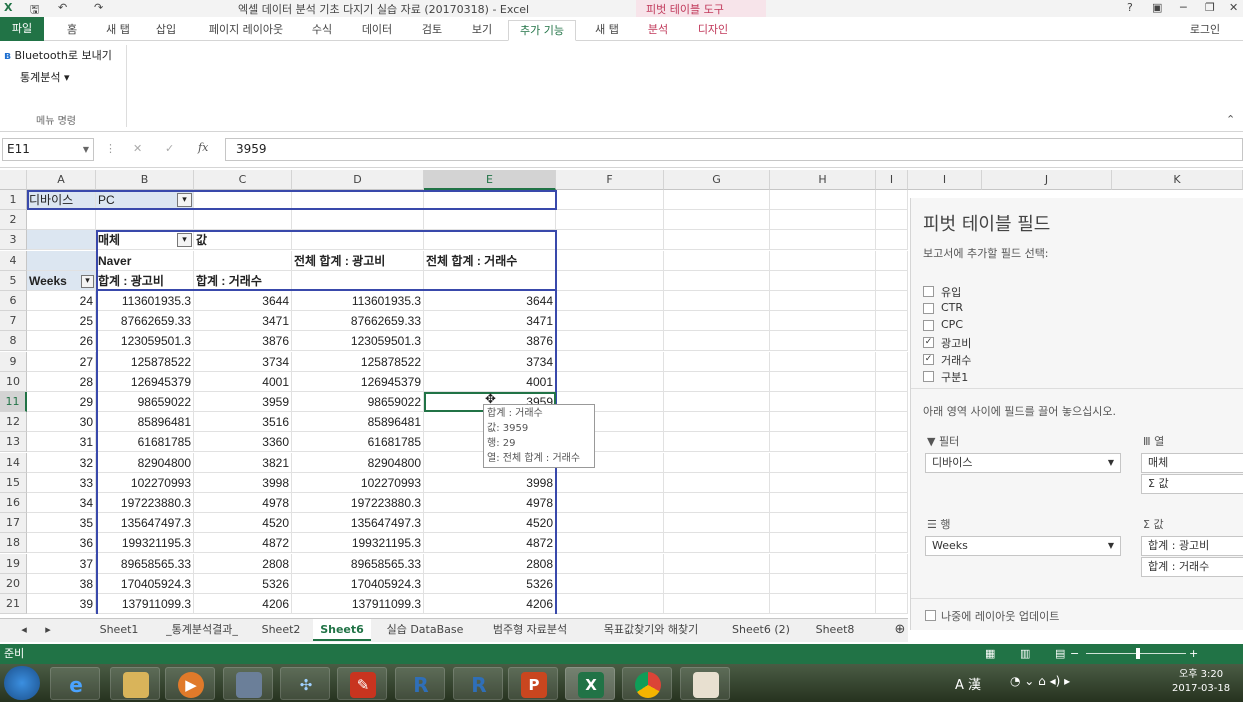  What do you see at coordinates (13, 482) in the screenshot?
I see `row-header: 15` at bounding box center [13, 482].